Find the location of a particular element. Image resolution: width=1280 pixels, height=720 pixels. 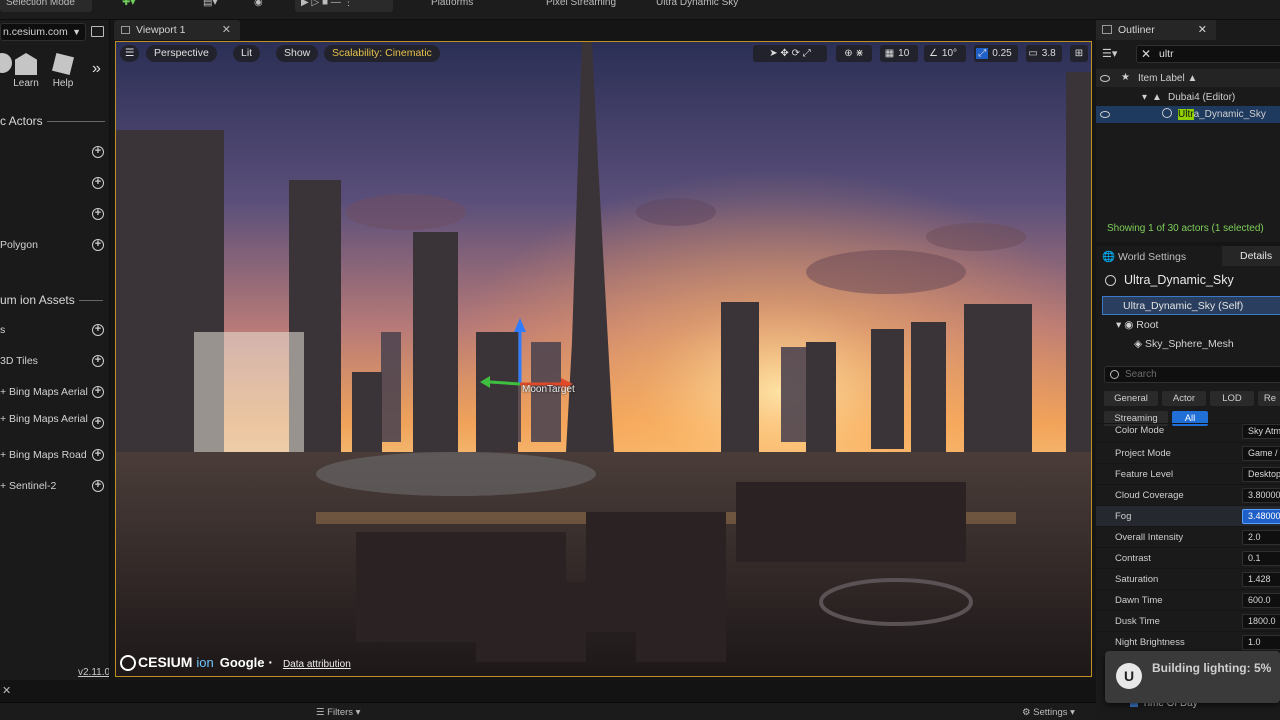

viewport-icon is located at coordinates (125, 30).